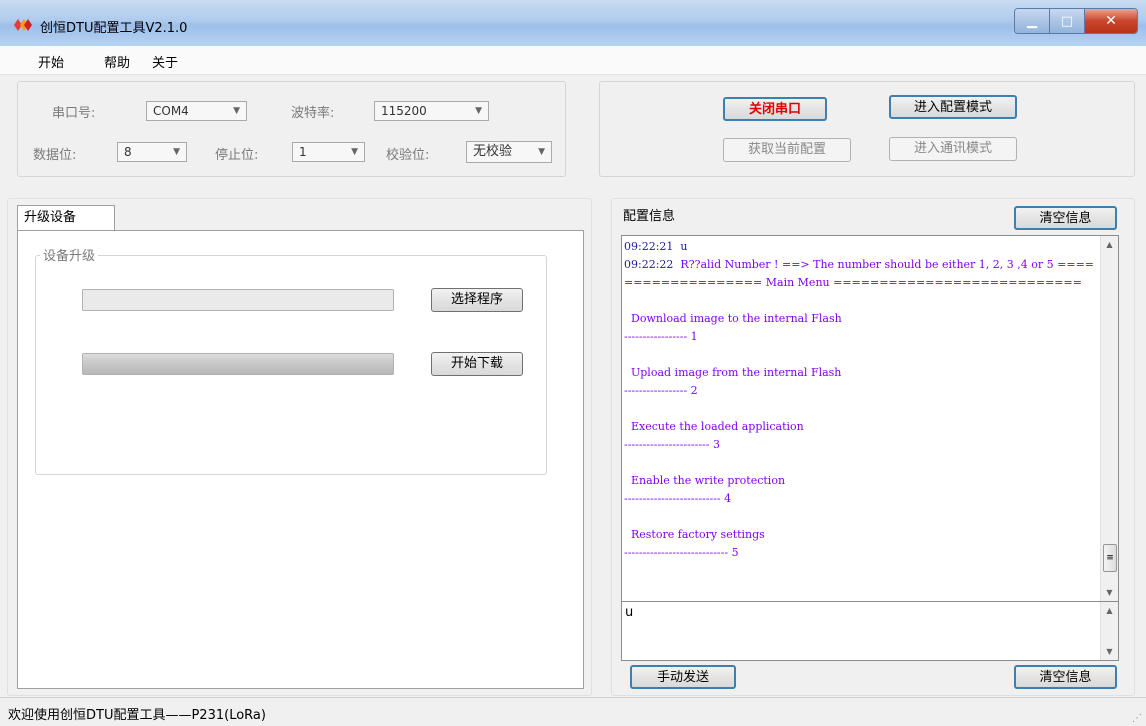  Describe the element at coordinates (152, 152) in the screenshot. I see `databits-select: 8 ▼` at that location.